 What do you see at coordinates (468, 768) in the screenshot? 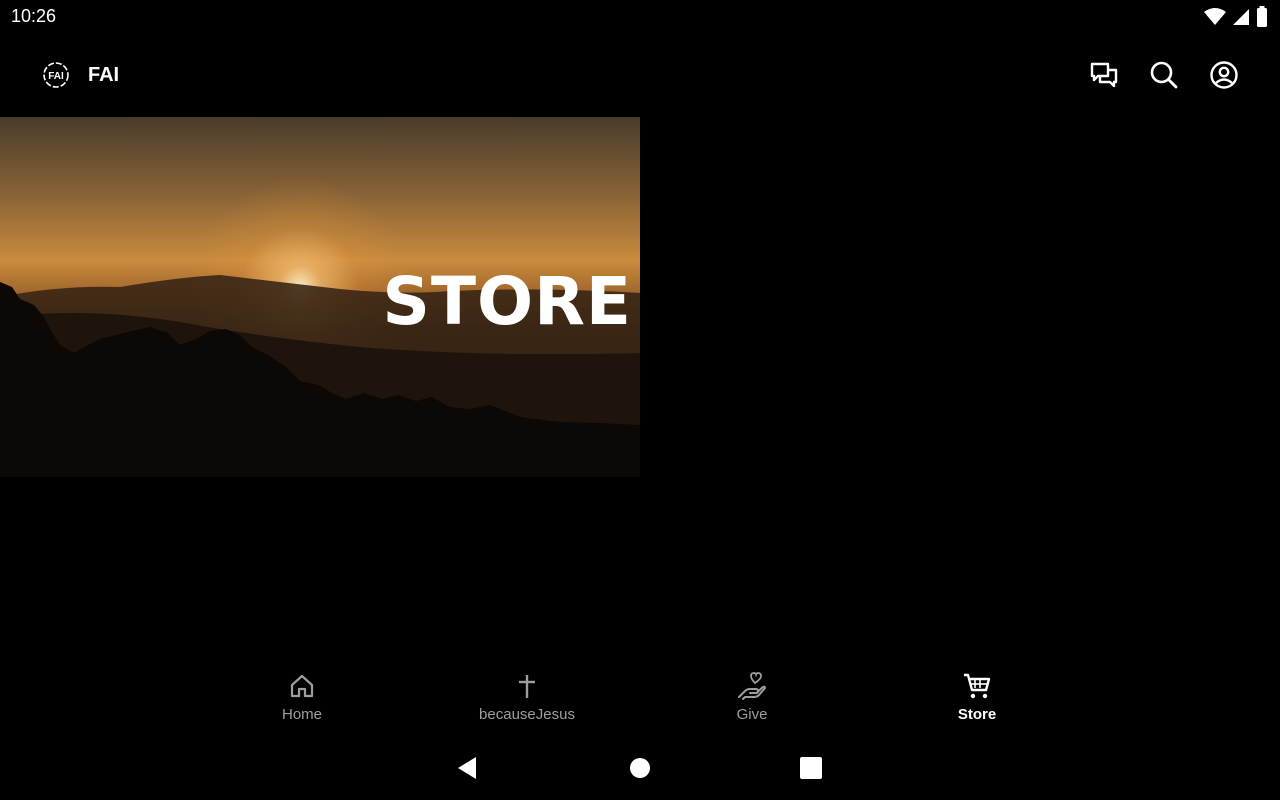
I see `back-icon` at bounding box center [468, 768].